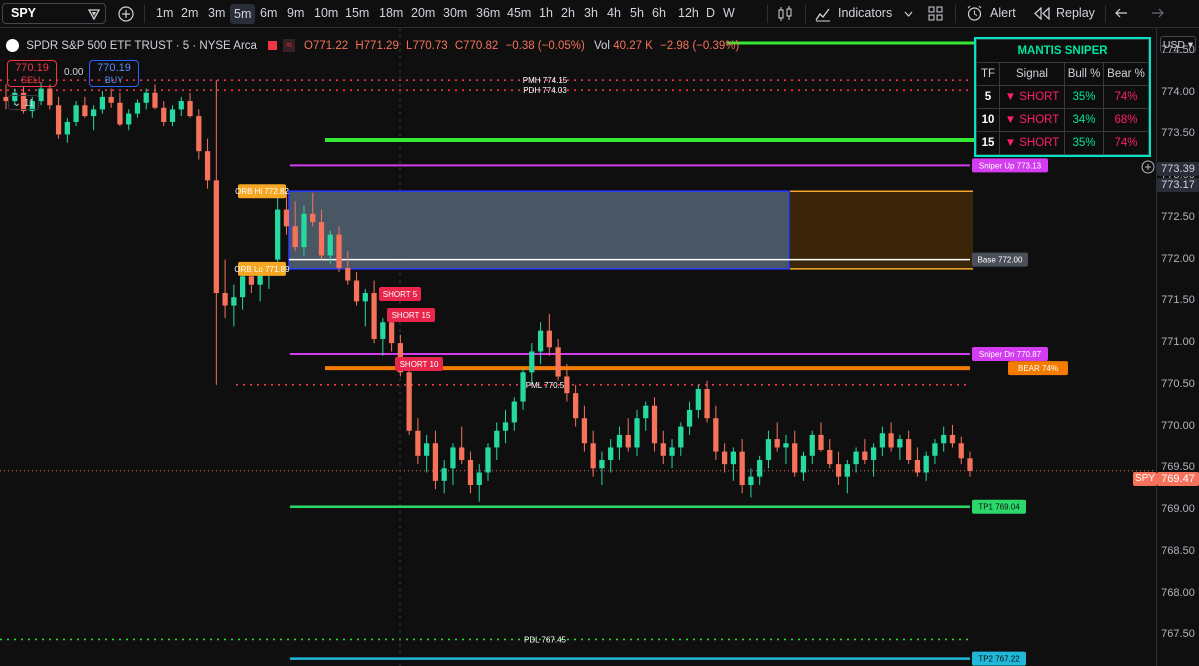 The width and height of the screenshot is (1199, 666). What do you see at coordinates (1062, 51) in the screenshot?
I see `mantis-title: MANTIS SNIPER` at bounding box center [1062, 51].